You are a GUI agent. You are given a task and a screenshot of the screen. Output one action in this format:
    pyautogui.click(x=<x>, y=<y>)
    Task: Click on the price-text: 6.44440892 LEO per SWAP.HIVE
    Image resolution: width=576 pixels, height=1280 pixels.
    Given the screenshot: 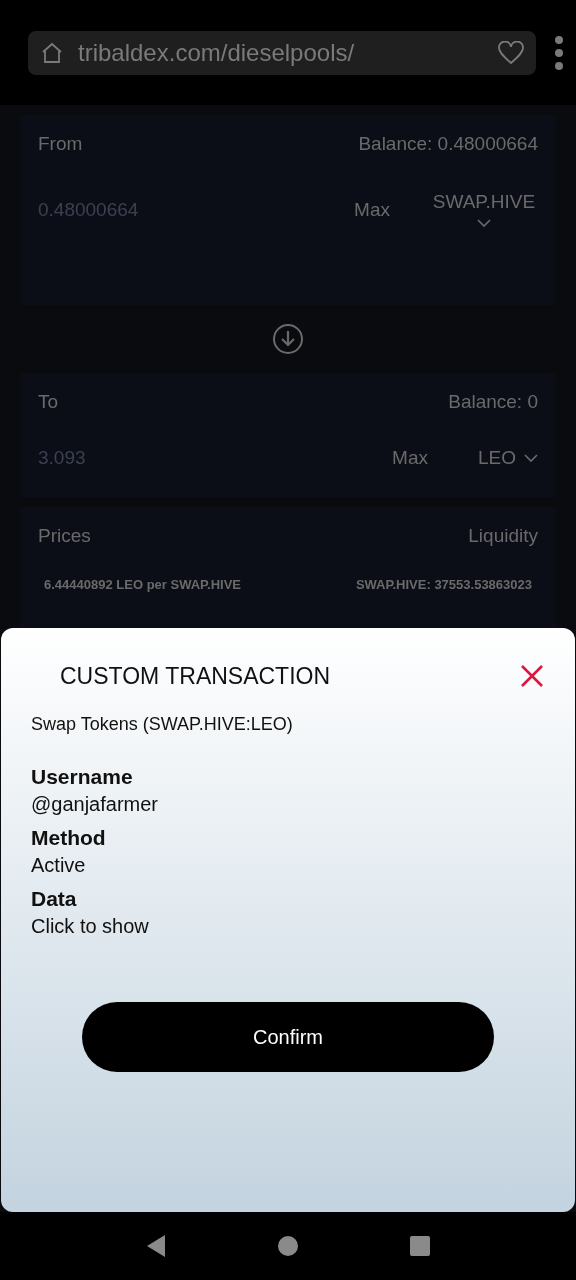 What is the action you would take?
    pyautogui.click(x=143, y=584)
    